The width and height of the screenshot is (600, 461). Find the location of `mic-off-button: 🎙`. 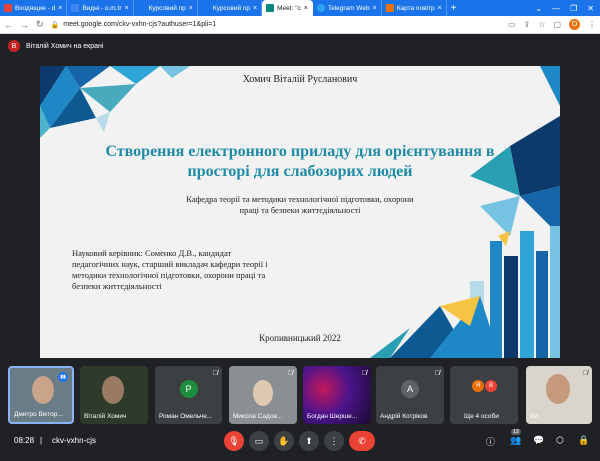

mic-off-button: 🎙 is located at coordinates (234, 441).